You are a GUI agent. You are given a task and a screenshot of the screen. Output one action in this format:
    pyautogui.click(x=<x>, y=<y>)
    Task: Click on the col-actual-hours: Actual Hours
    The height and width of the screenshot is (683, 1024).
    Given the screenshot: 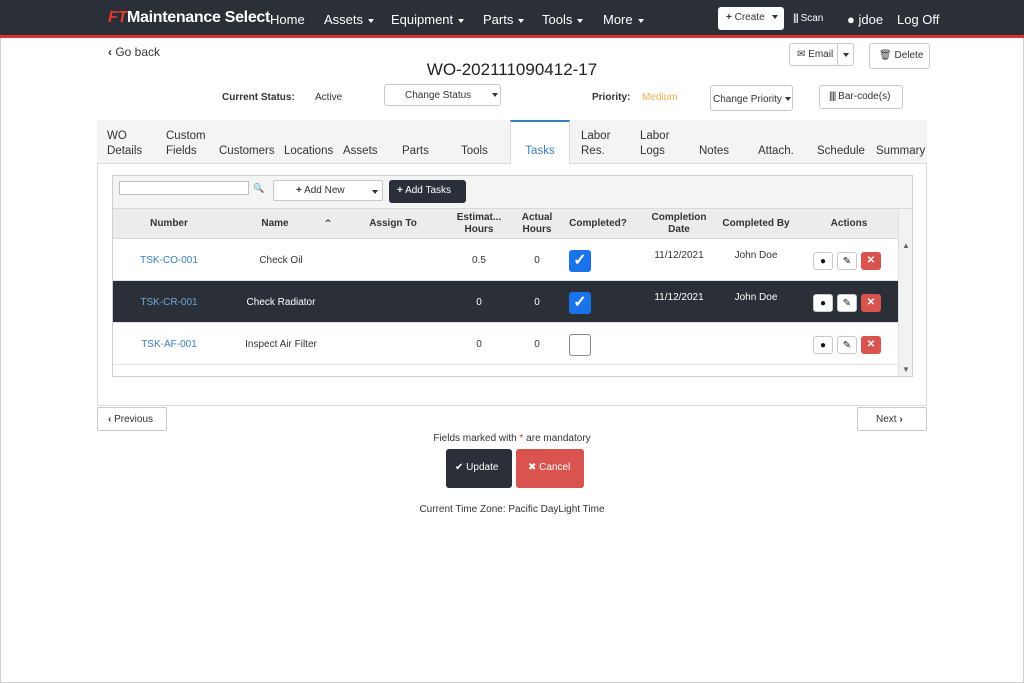 What is the action you would take?
    pyautogui.click(x=537, y=224)
    